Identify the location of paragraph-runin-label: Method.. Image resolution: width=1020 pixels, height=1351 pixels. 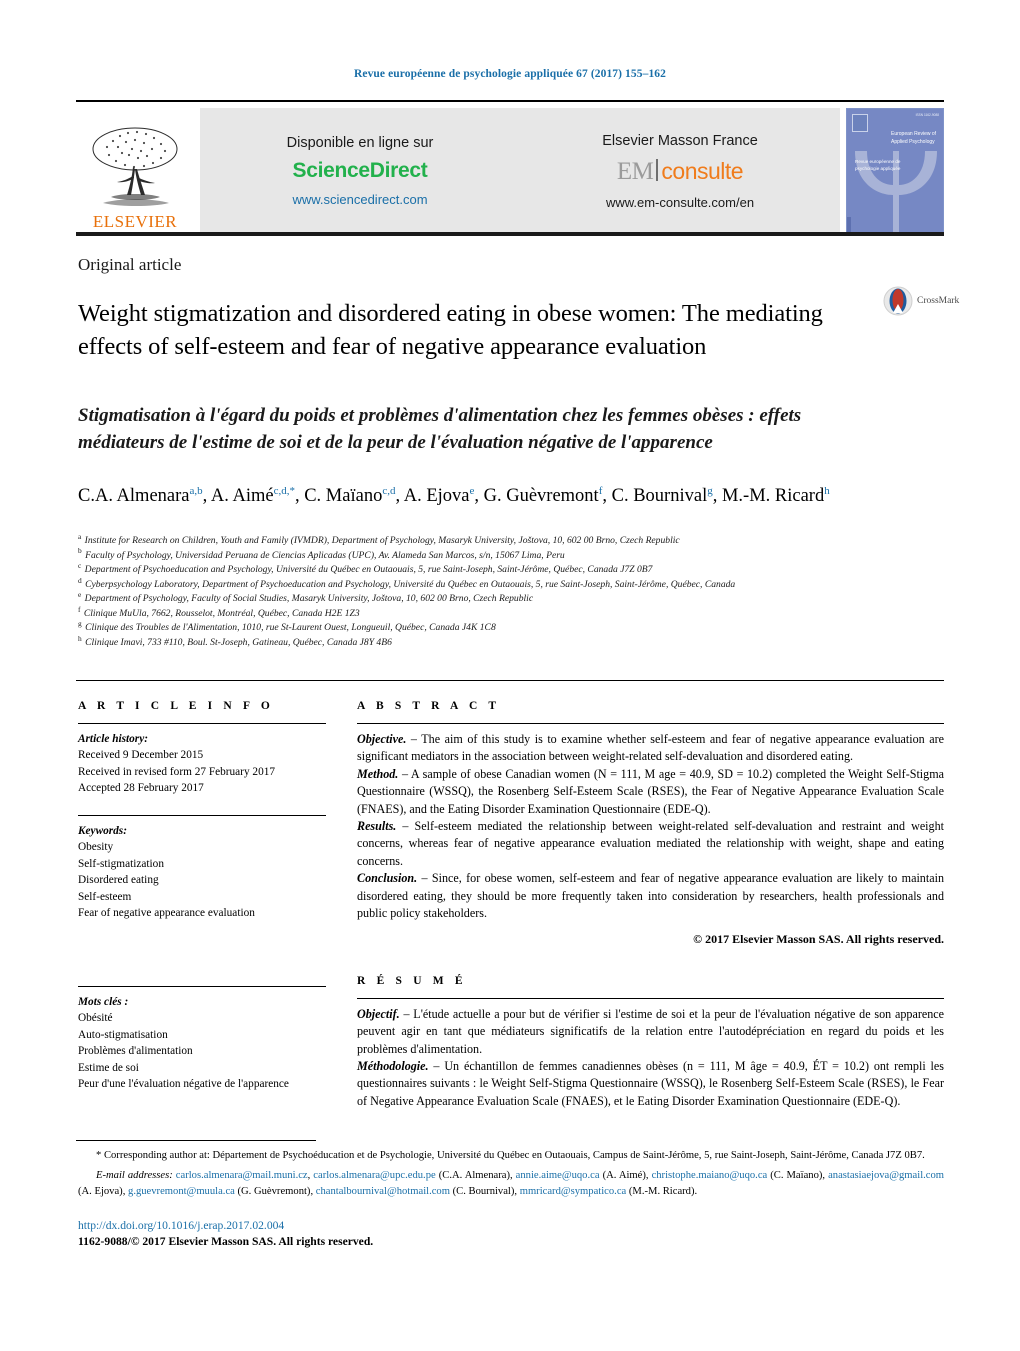
(378, 773).